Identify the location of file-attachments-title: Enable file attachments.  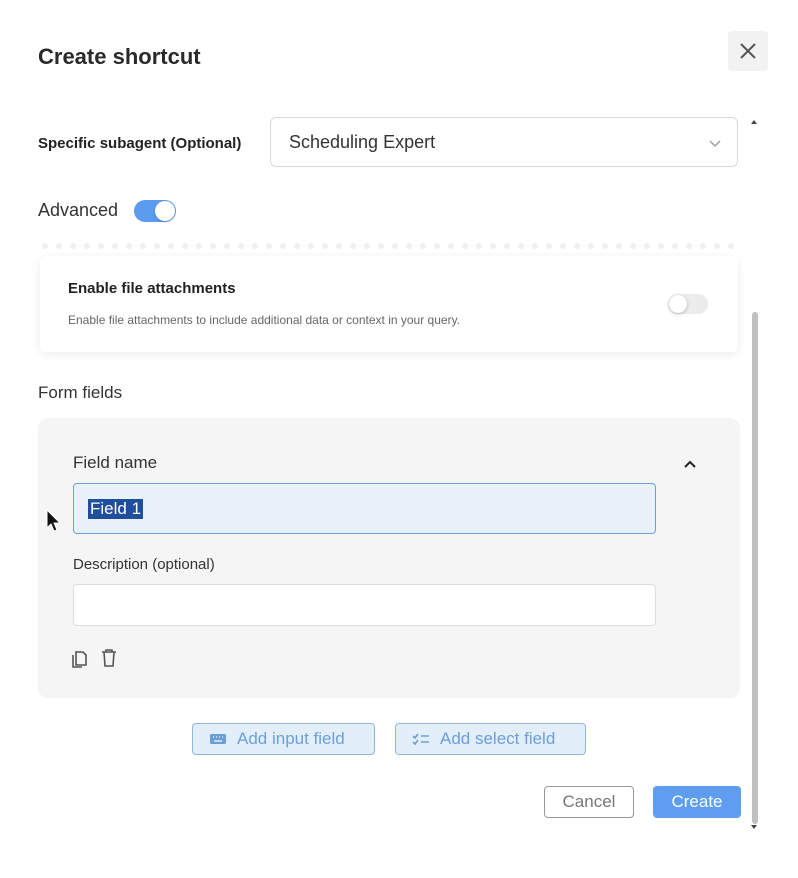
(152, 288).